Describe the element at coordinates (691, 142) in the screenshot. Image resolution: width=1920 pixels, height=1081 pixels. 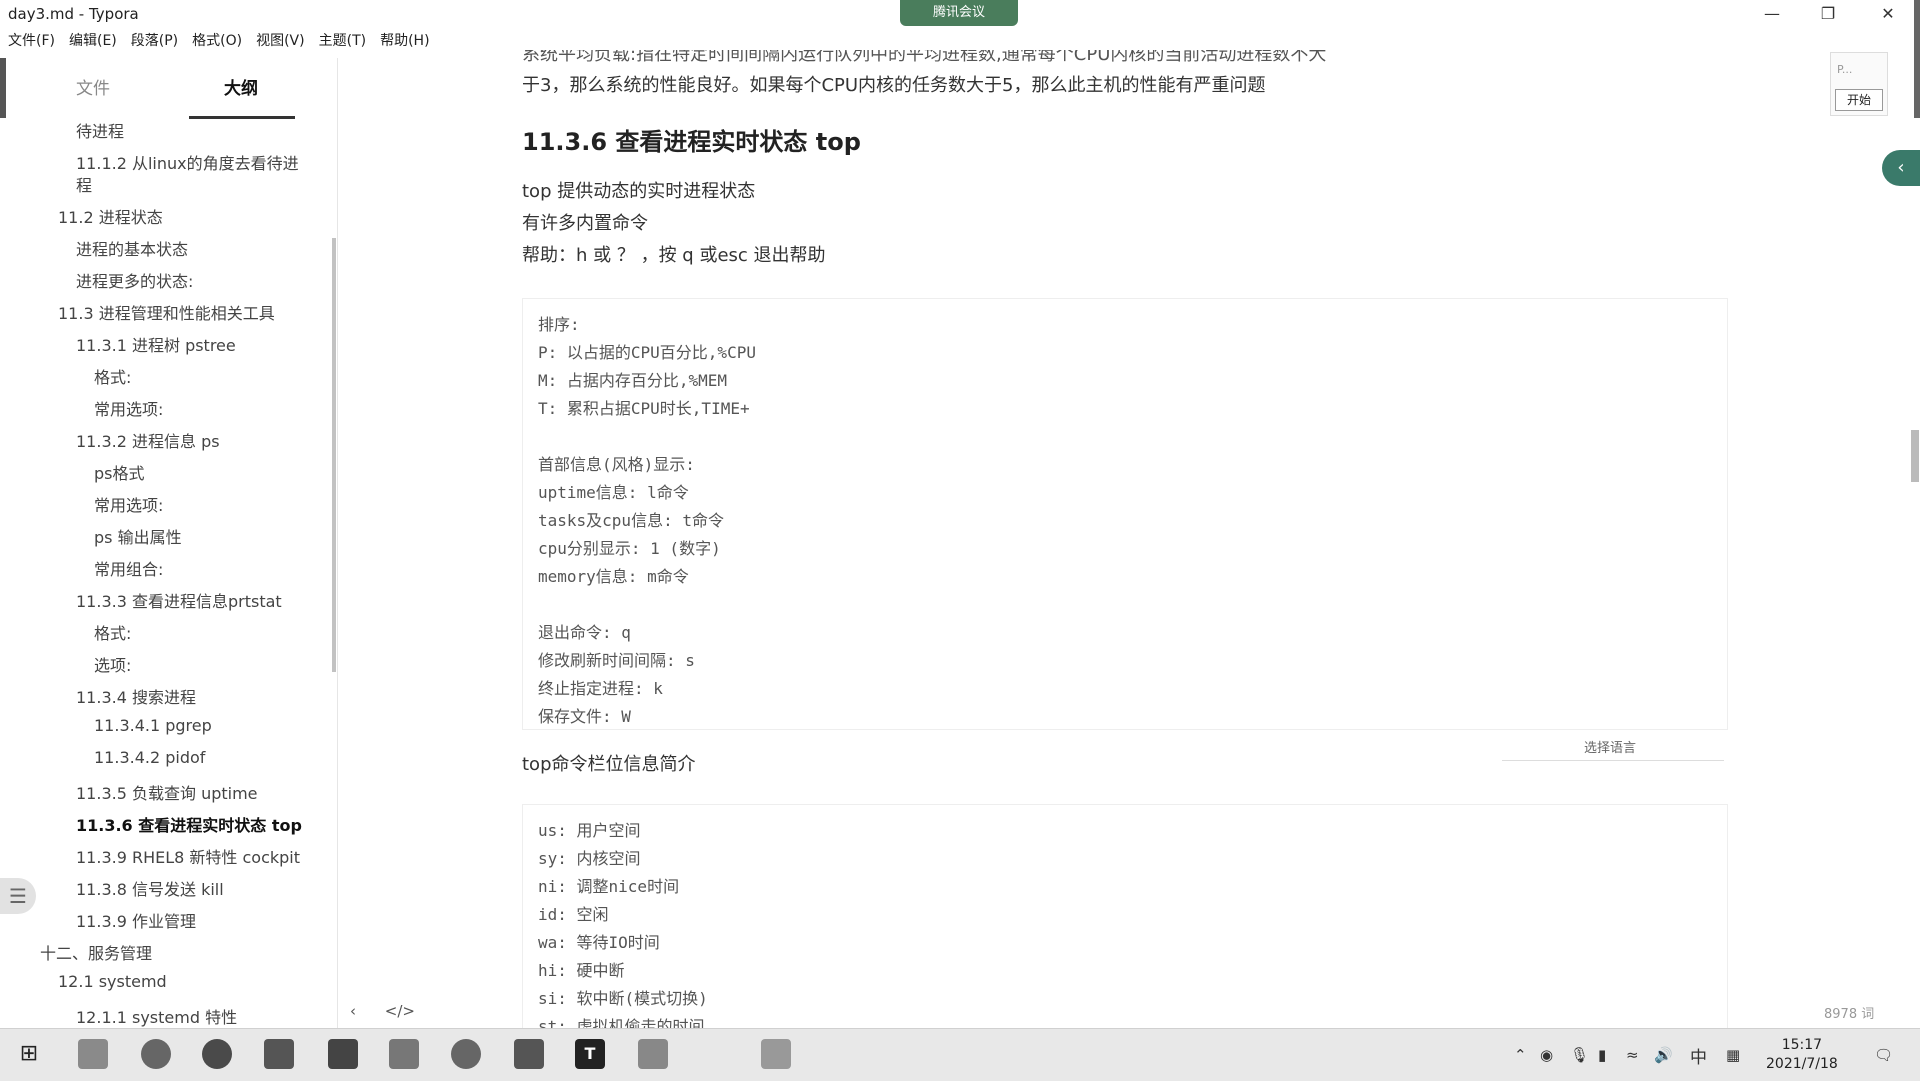
I see `section-heading: 11.3.6 查看进程实时状态 top` at that location.